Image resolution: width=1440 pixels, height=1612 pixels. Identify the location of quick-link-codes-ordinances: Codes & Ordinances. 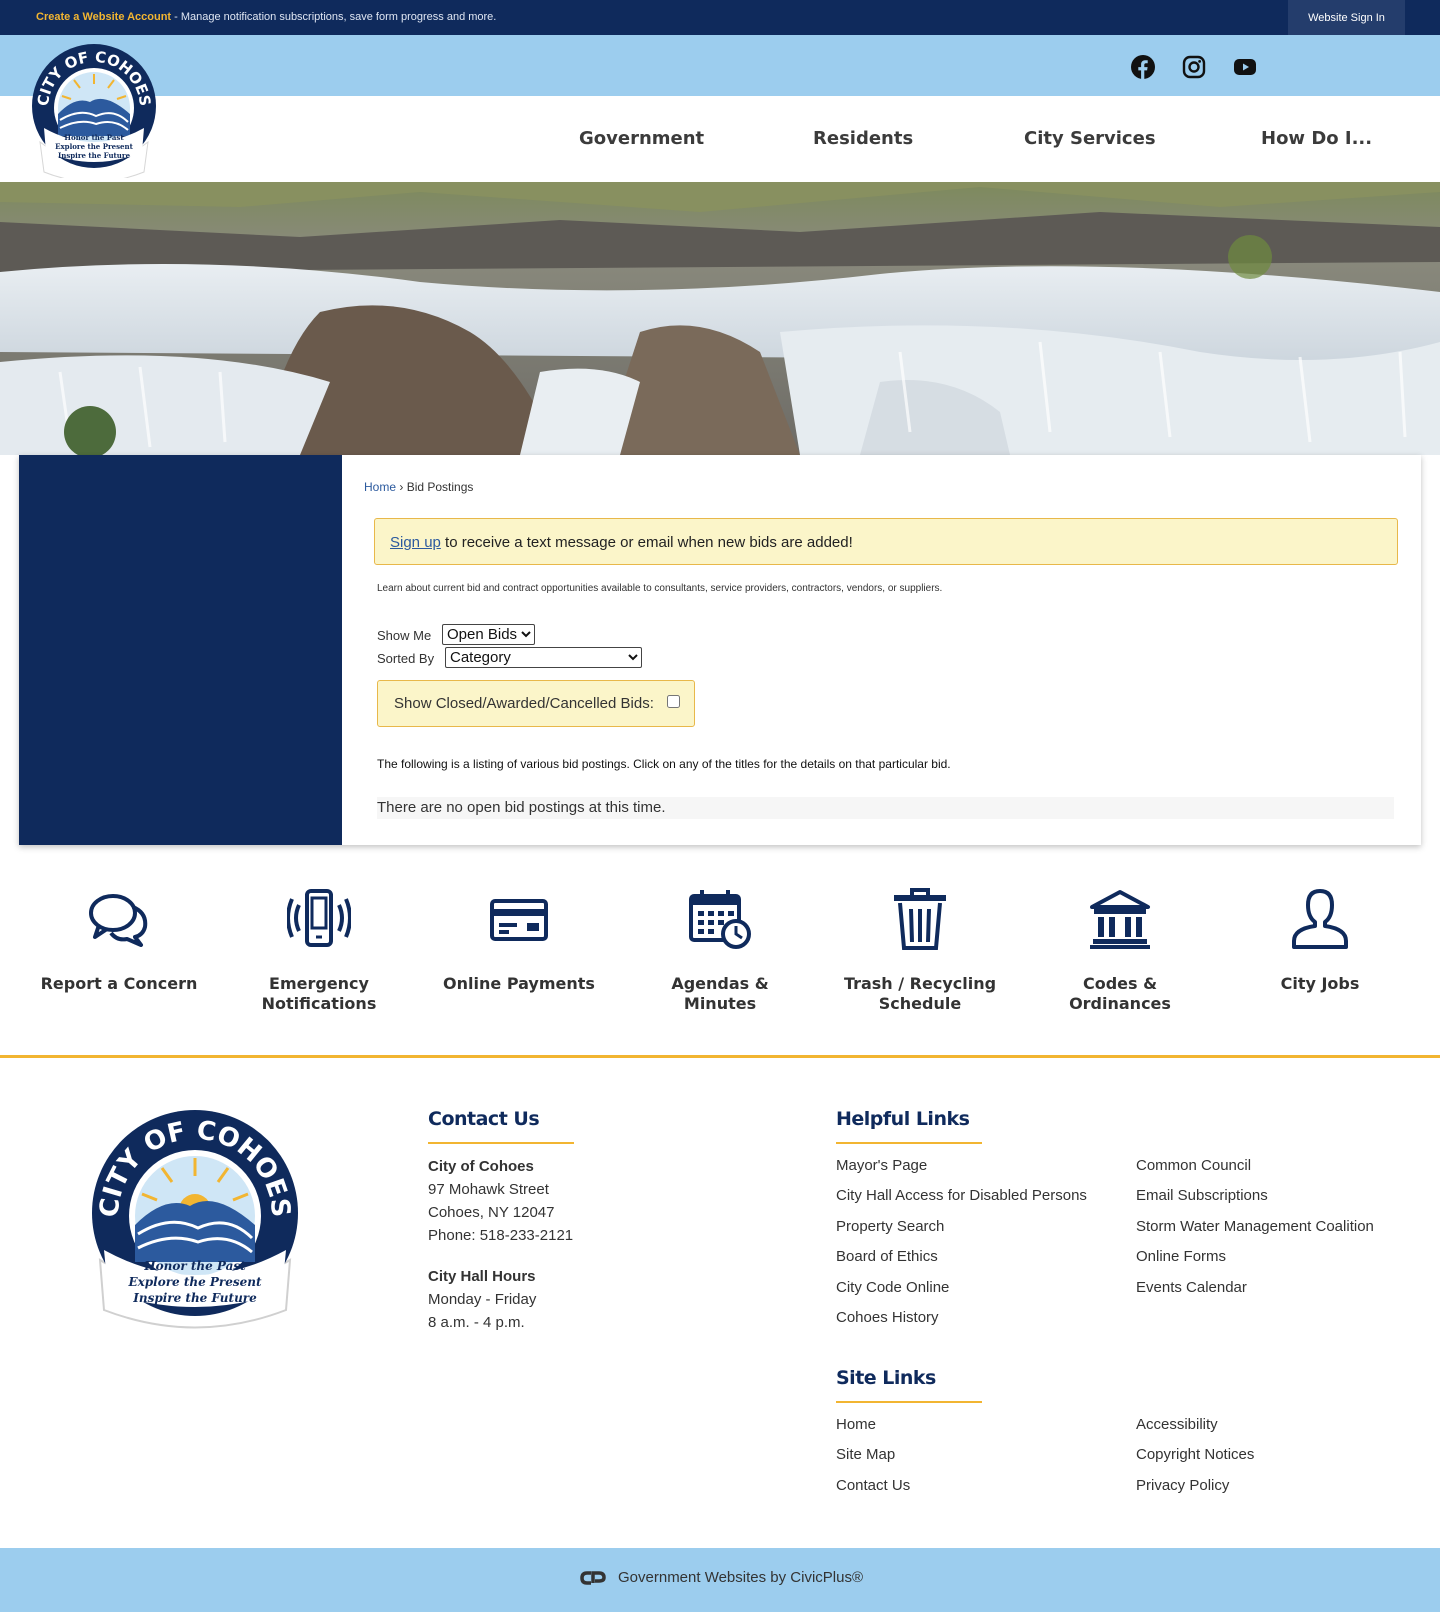
(1120, 950).